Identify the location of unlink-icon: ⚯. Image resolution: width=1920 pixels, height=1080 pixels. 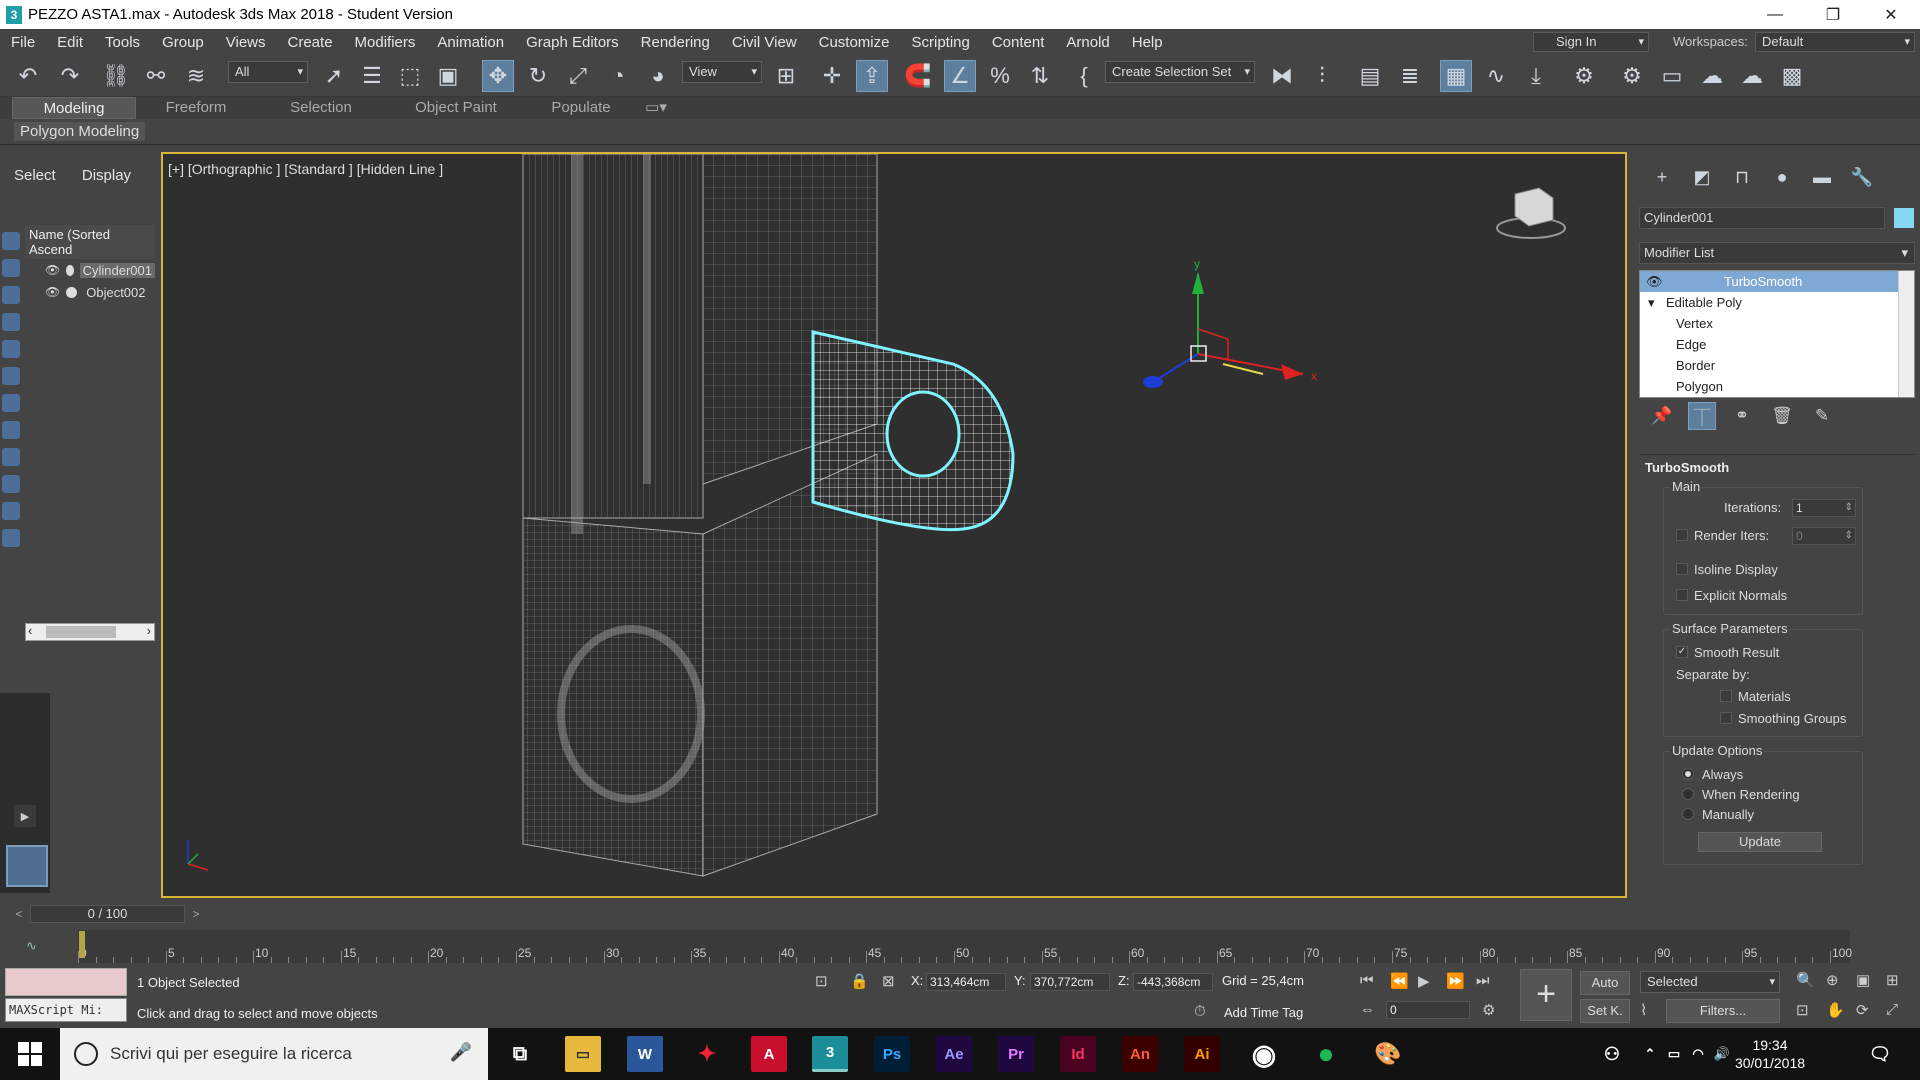
(156, 76).